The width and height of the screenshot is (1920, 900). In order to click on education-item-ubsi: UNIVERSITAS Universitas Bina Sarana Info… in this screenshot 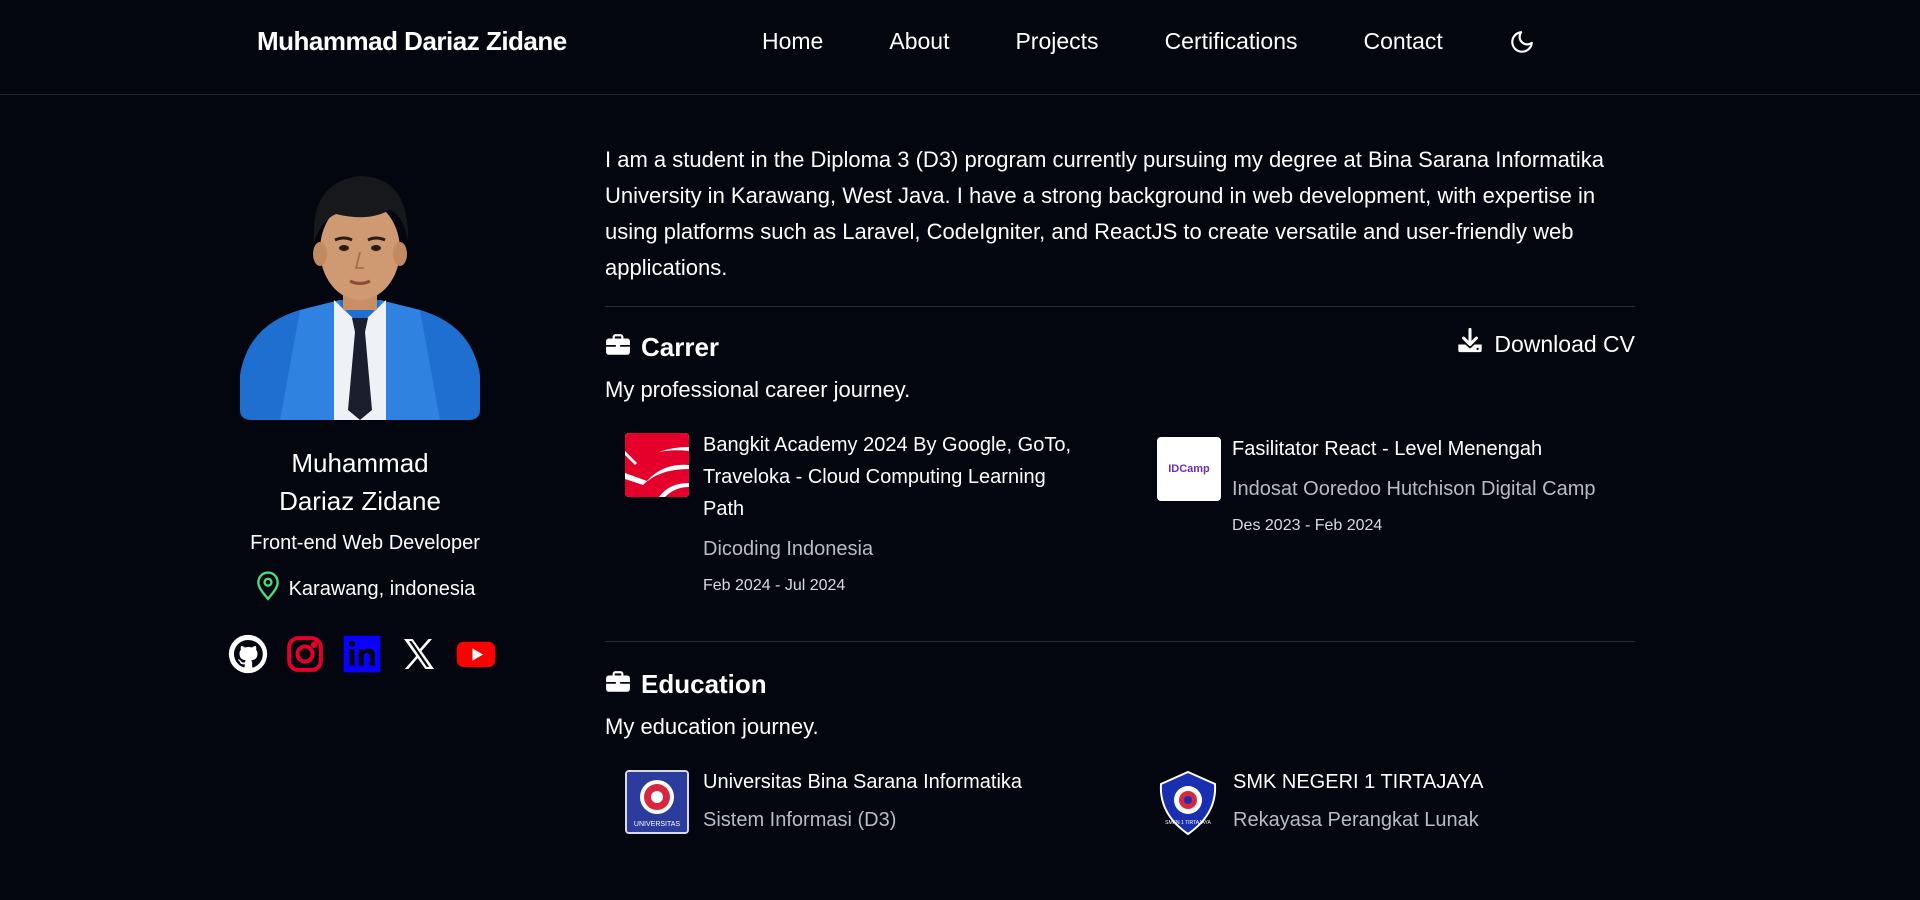, I will do `click(885, 803)`.